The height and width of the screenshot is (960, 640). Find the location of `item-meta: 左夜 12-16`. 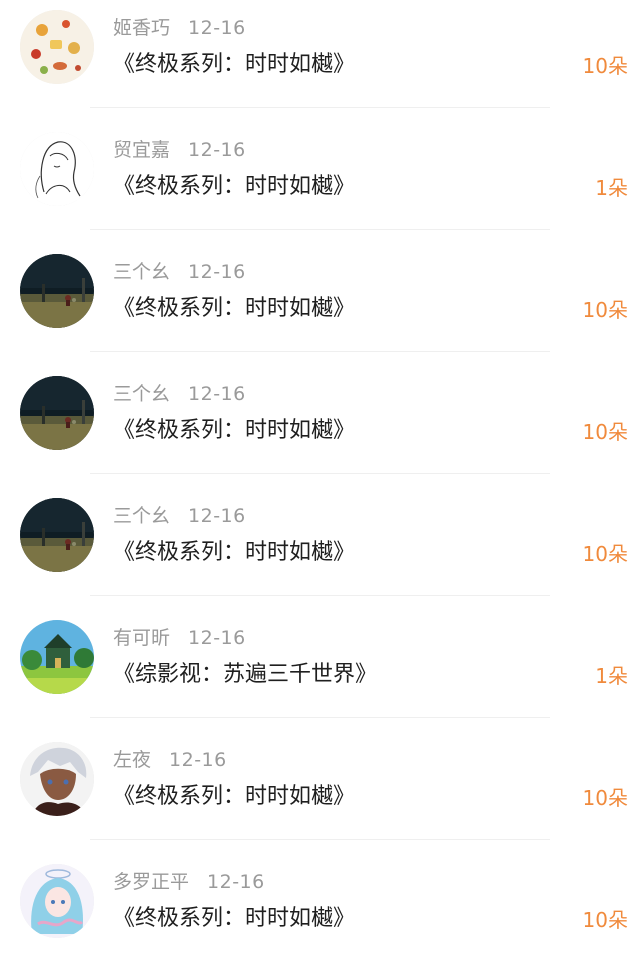

item-meta: 左夜 12-16 is located at coordinates (170, 760).